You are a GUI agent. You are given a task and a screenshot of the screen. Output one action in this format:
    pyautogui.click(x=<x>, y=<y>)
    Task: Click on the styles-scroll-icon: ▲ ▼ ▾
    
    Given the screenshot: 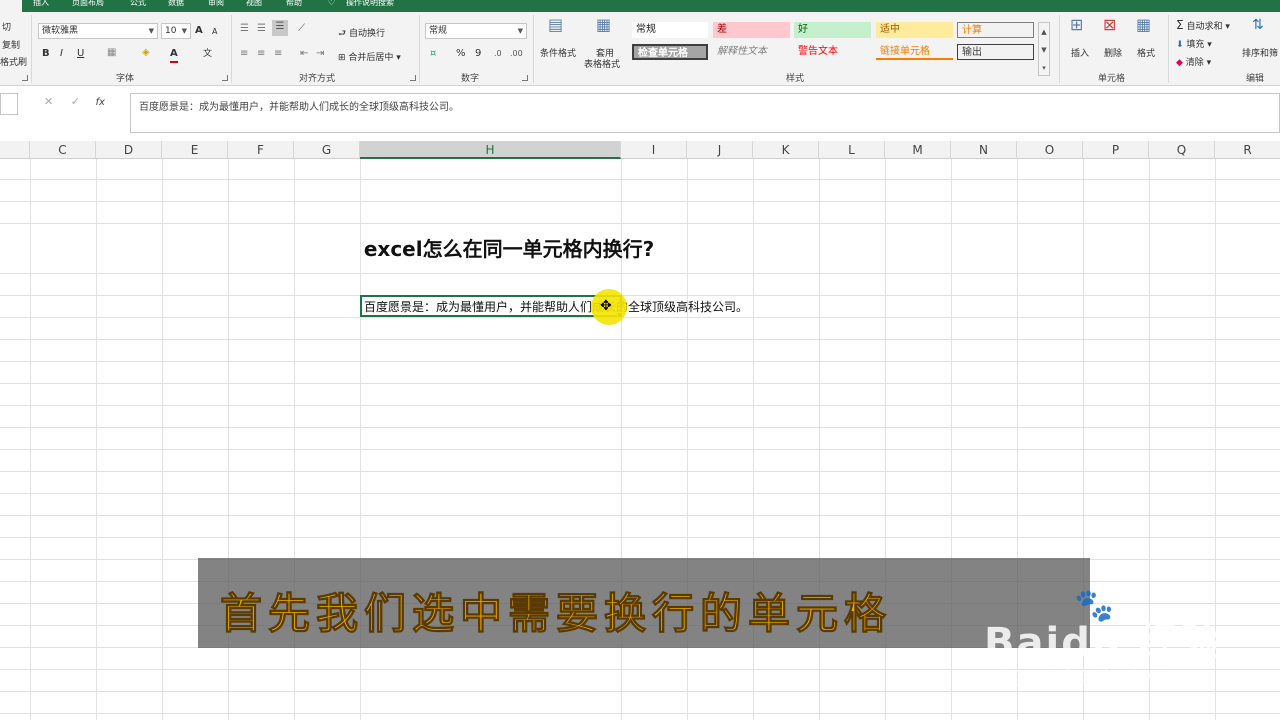 What is the action you would take?
    pyautogui.click(x=1044, y=49)
    